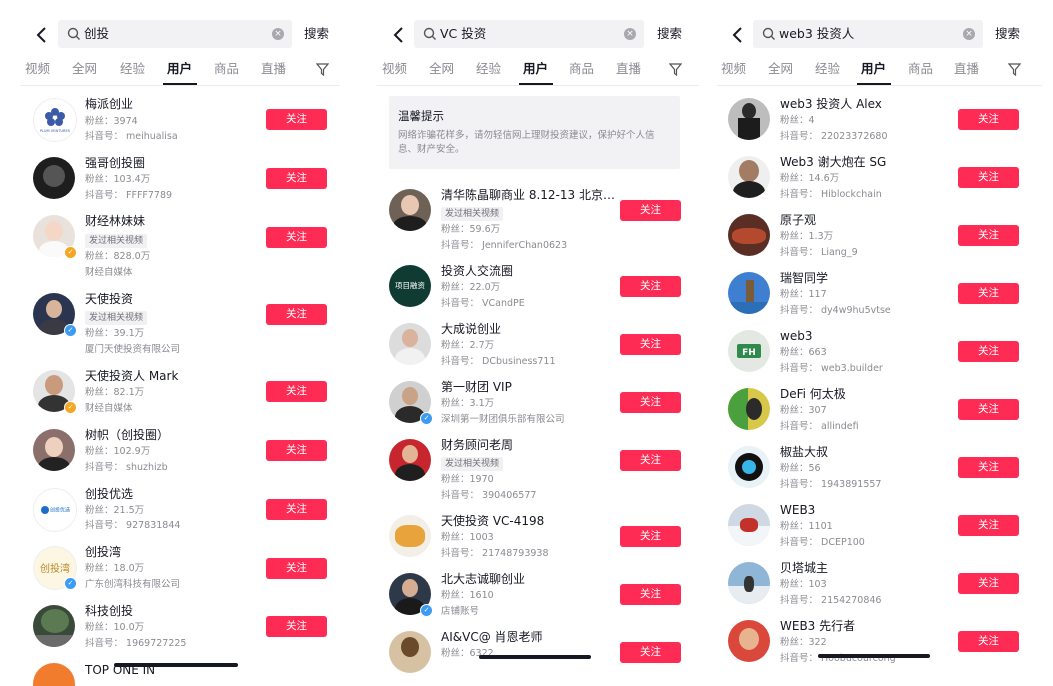  I want to click on fan-count: 粉丝：22.0万, so click(471, 287).